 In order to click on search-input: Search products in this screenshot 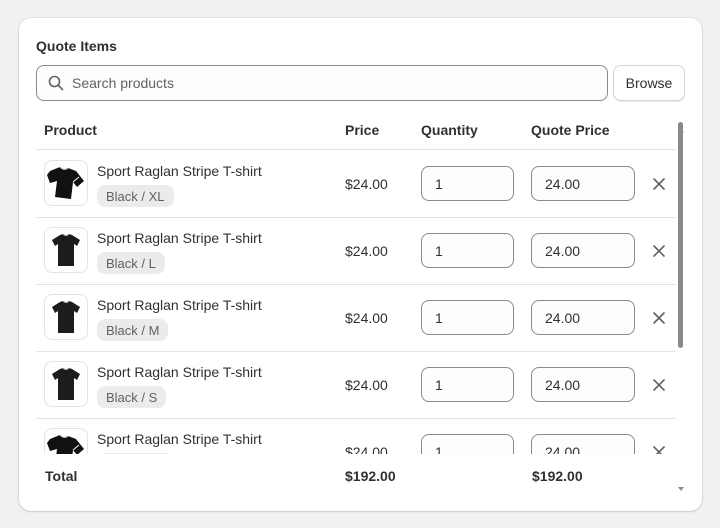, I will do `click(322, 83)`.